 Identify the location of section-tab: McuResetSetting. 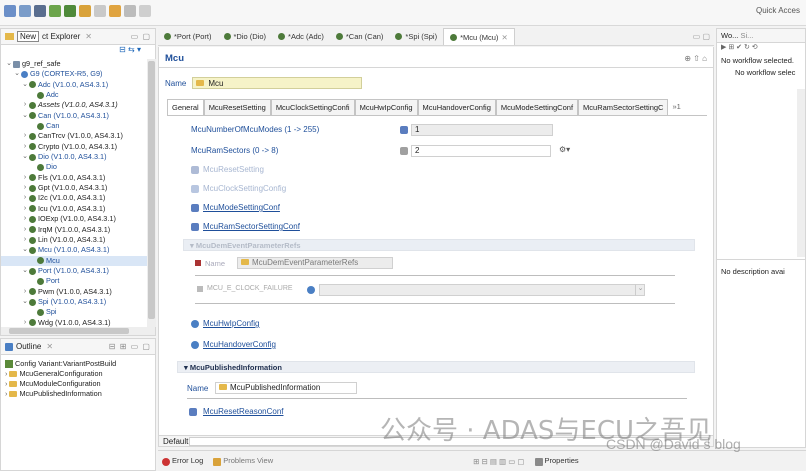
(237, 107).